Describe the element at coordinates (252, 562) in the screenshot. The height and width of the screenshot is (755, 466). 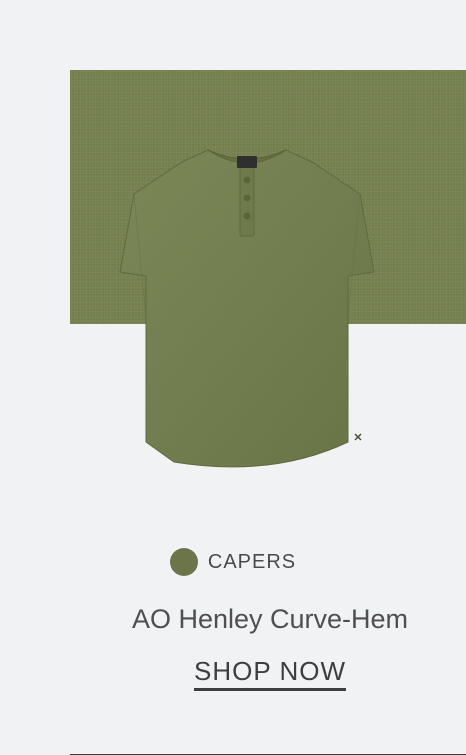
I see `color-name-label: CAPERS` at that location.